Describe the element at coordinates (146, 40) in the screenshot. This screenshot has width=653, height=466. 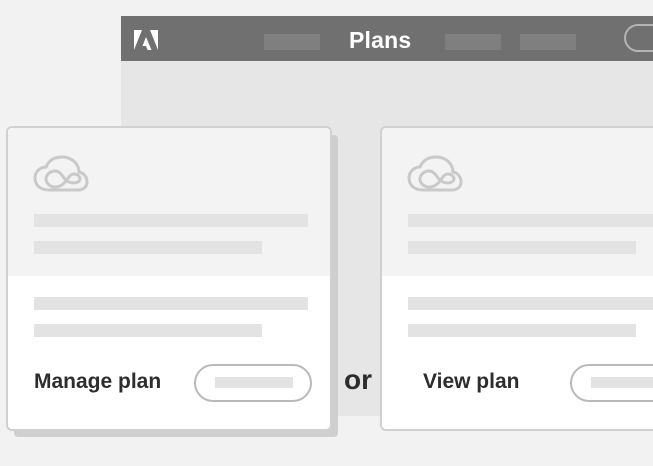
I see `adobe-logo-icon` at that location.